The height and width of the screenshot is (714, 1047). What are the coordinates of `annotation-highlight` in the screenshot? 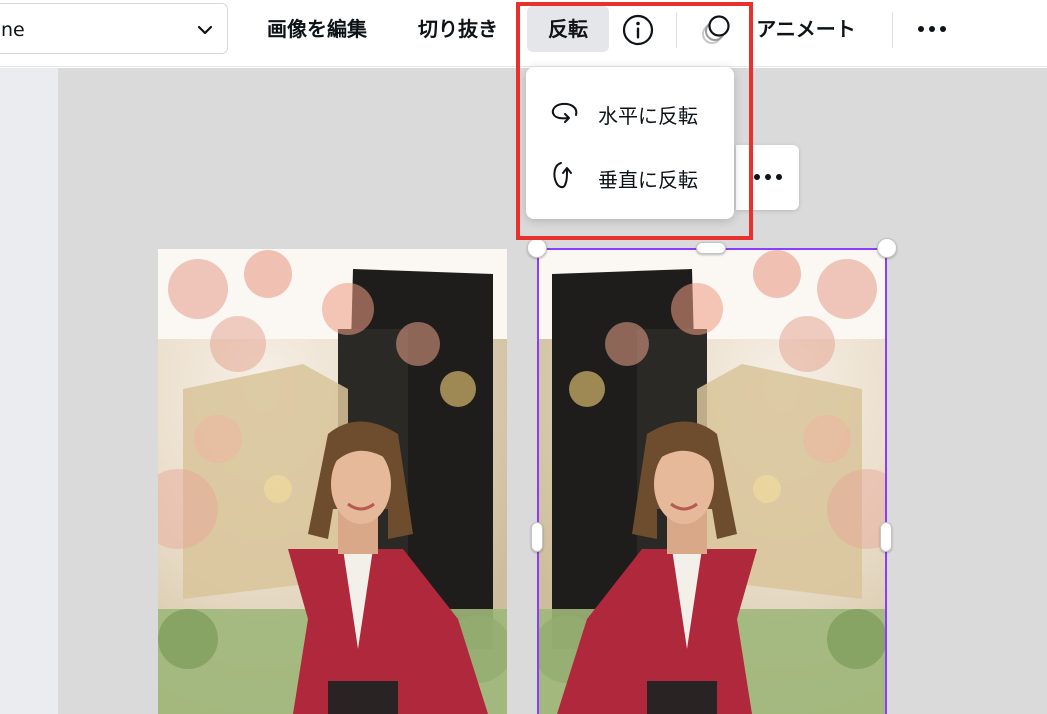 It's located at (634, 121).